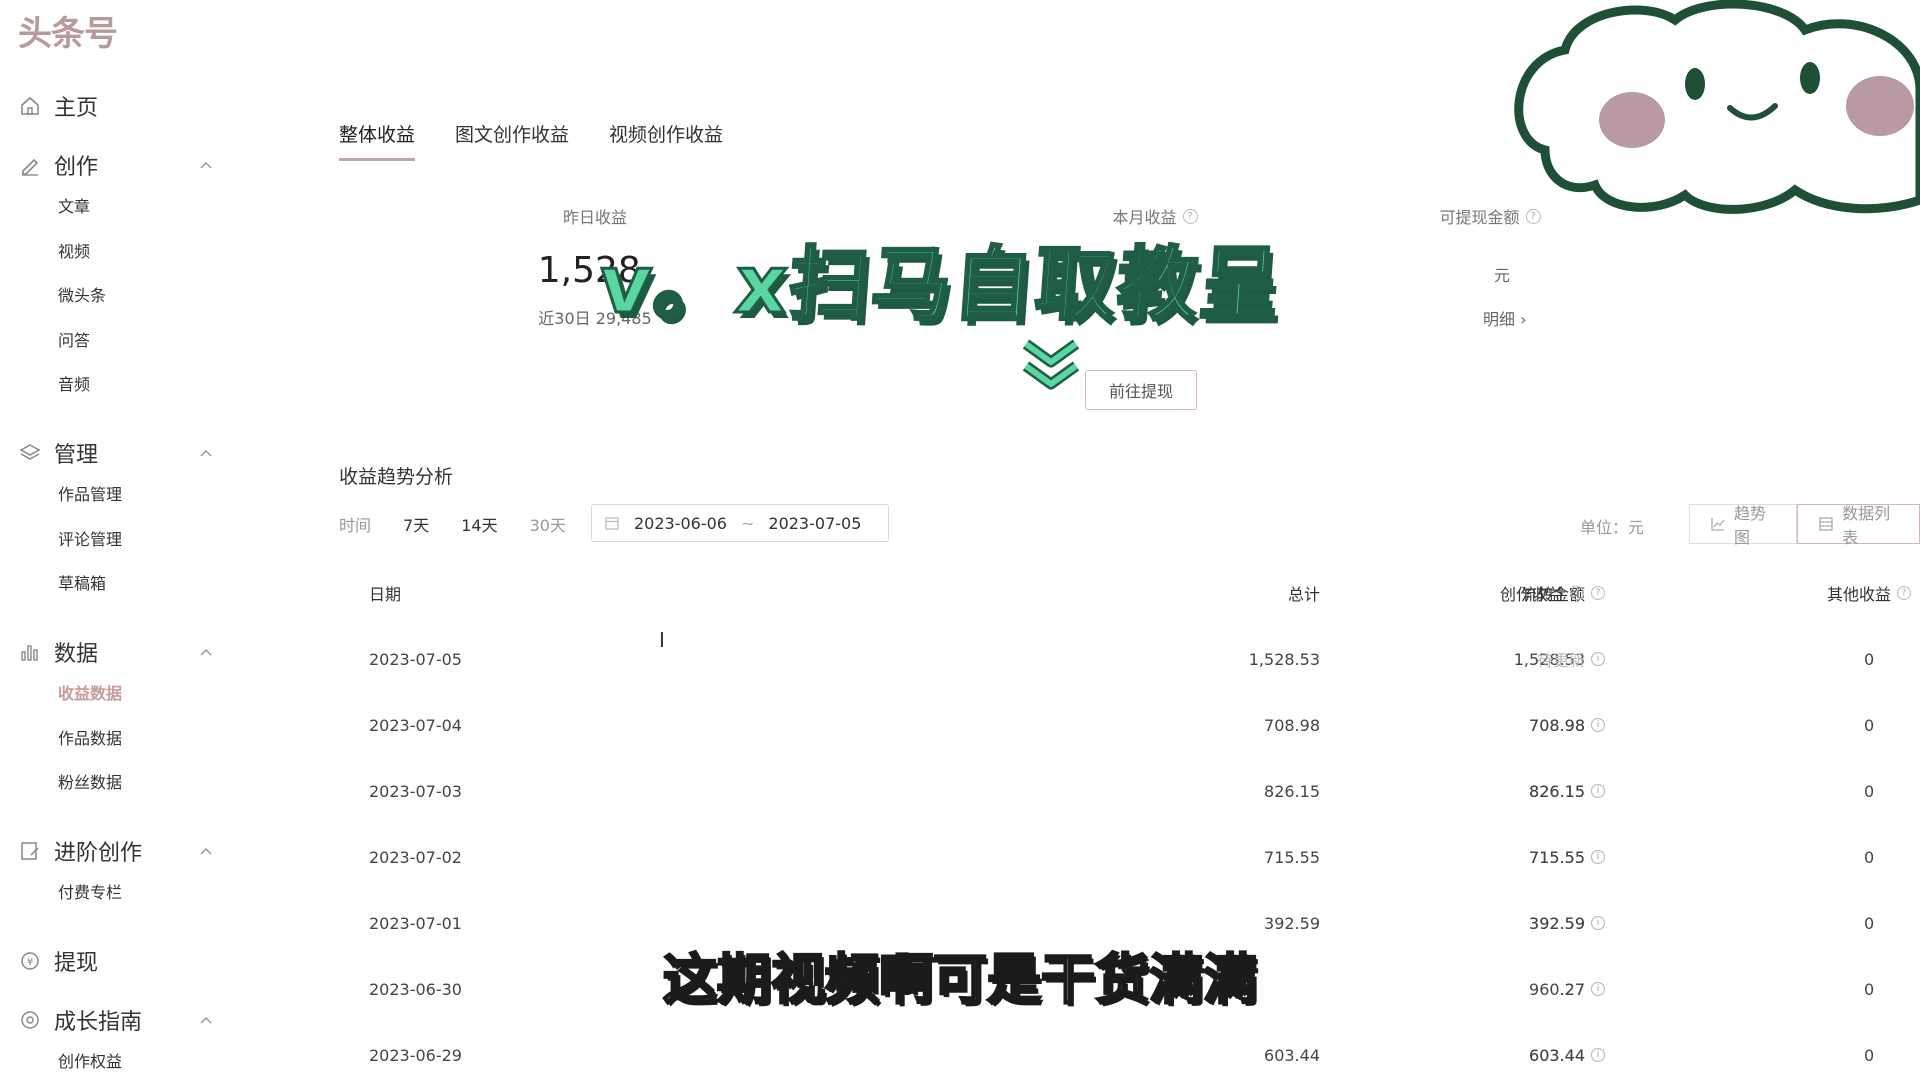 The image size is (1920, 1080). Describe the element at coordinates (76, 108) in the screenshot. I see `sidebar-item-label: 主页` at that location.